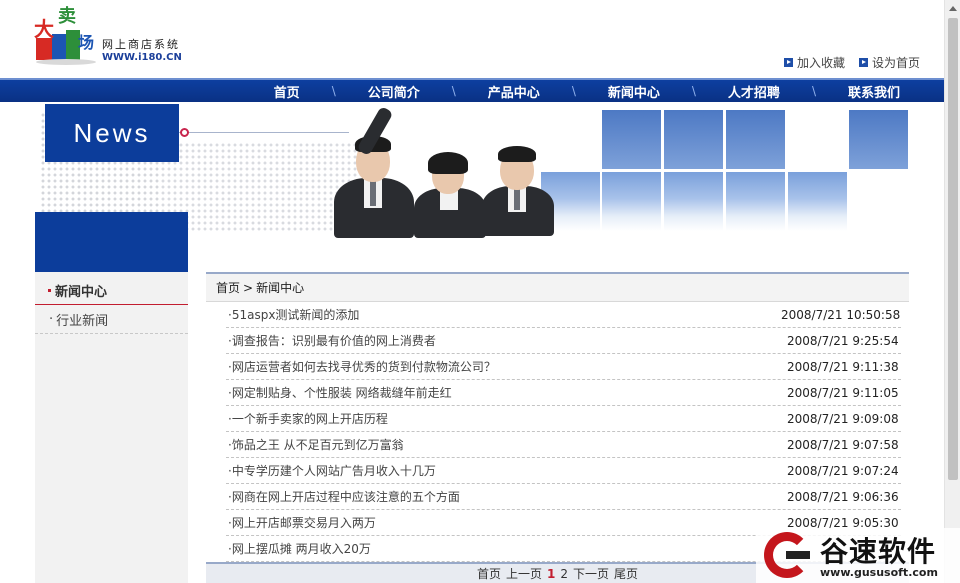 Image resolution: width=960 pixels, height=583 pixels. I want to click on vertical-scrollbar, so click(952, 291).